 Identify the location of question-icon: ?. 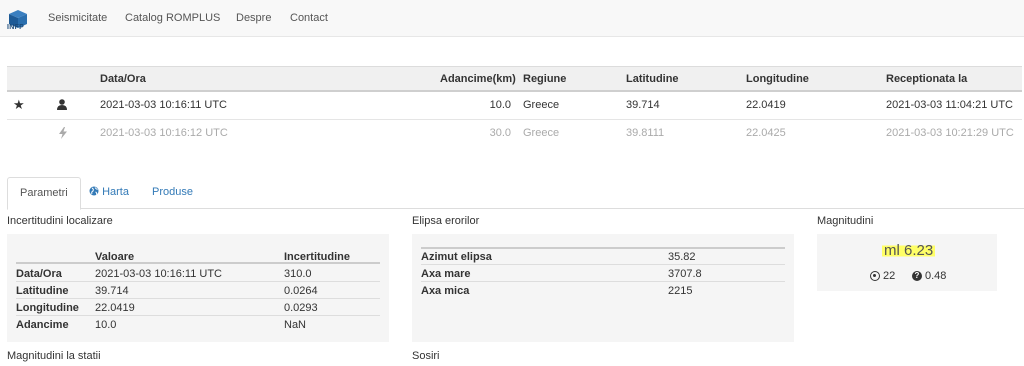
(917, 276).